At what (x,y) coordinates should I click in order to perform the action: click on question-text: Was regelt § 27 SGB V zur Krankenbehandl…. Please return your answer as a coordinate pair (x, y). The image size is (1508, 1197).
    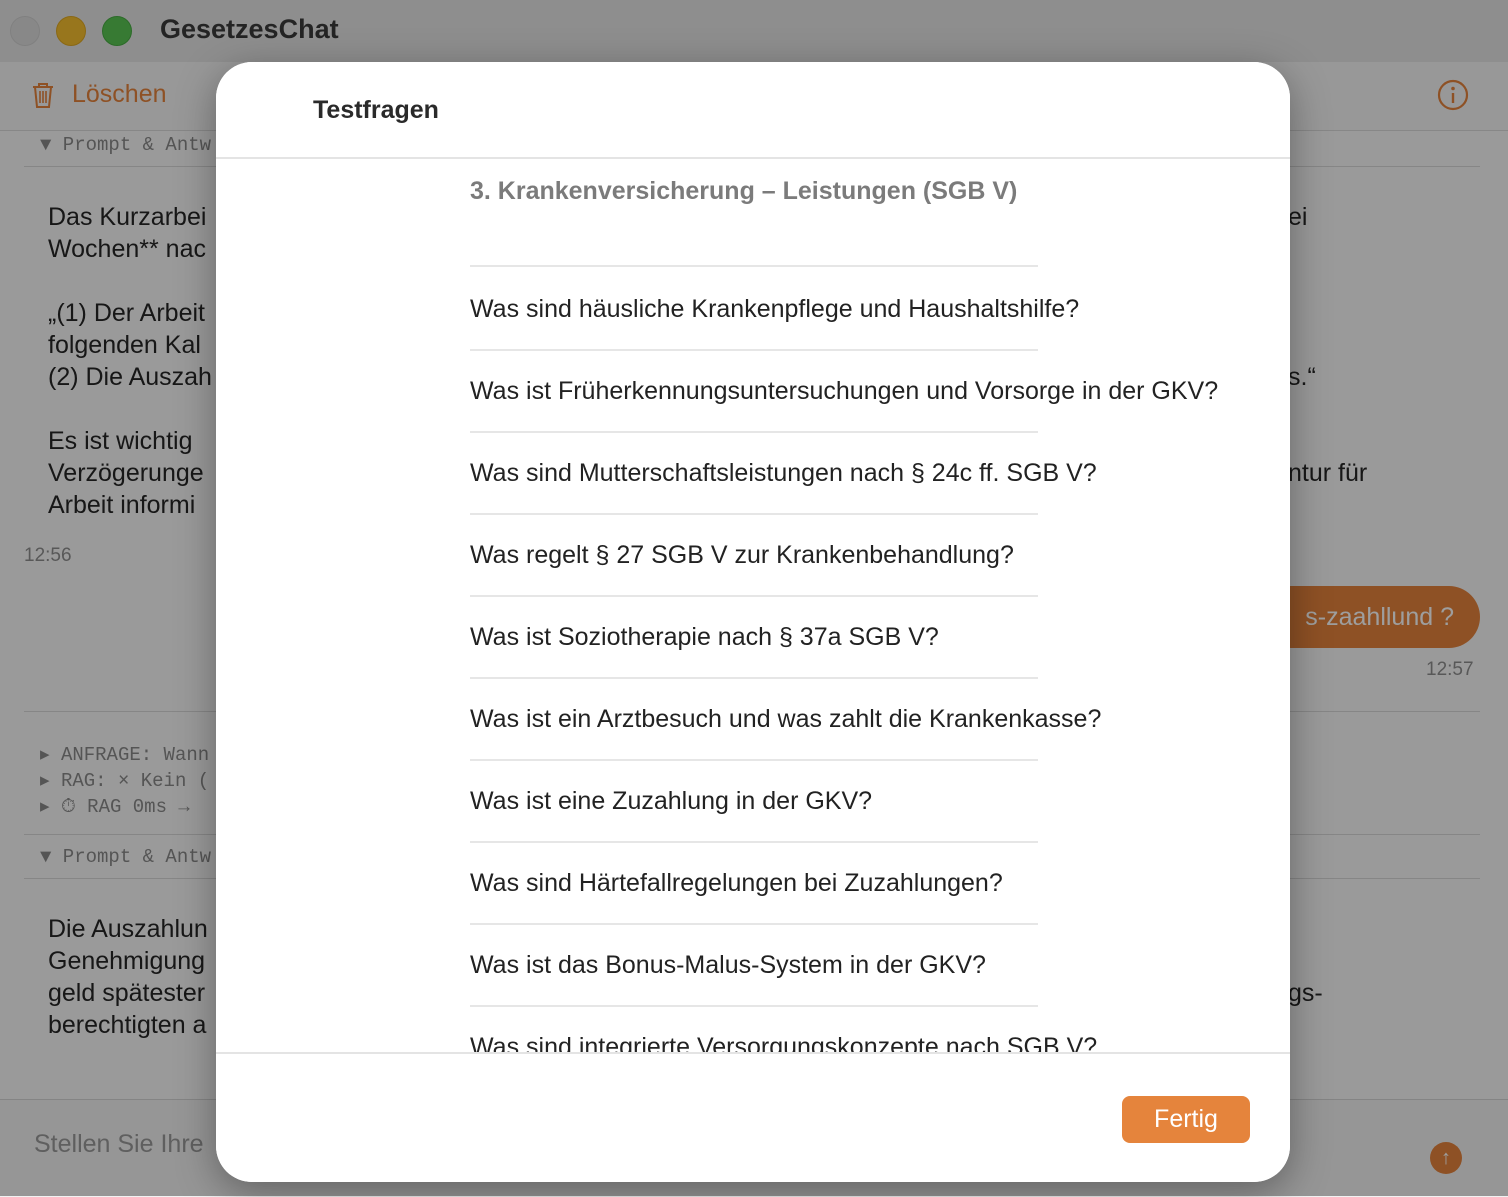
    Looking at the image, I should click on (742, 555).